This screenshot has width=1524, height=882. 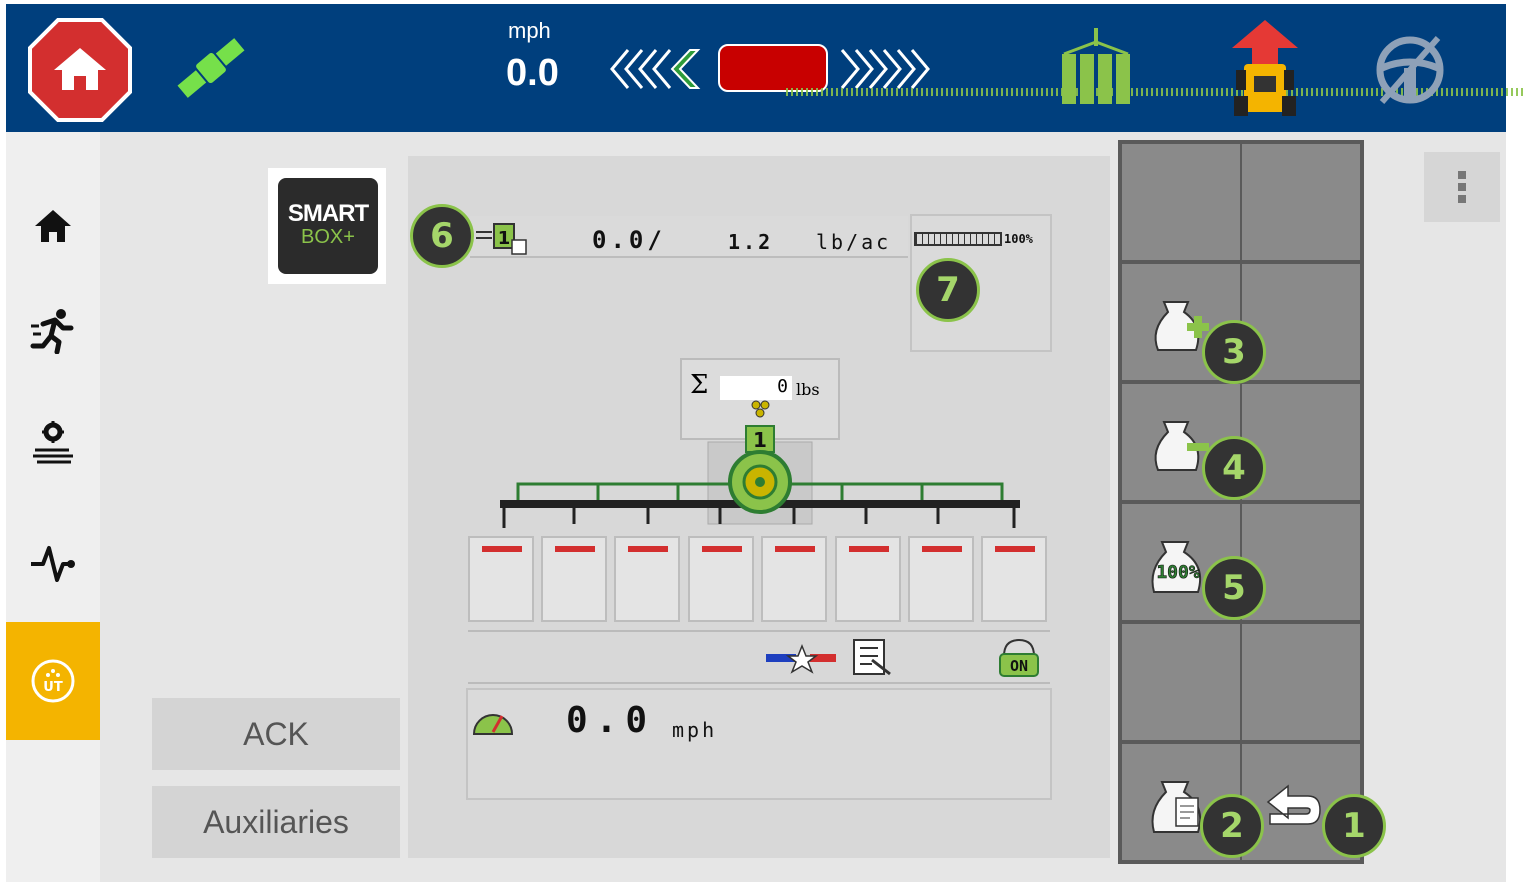 I want to click on smartbox-logo: SMART BOX+, so click(x=327, y=226).